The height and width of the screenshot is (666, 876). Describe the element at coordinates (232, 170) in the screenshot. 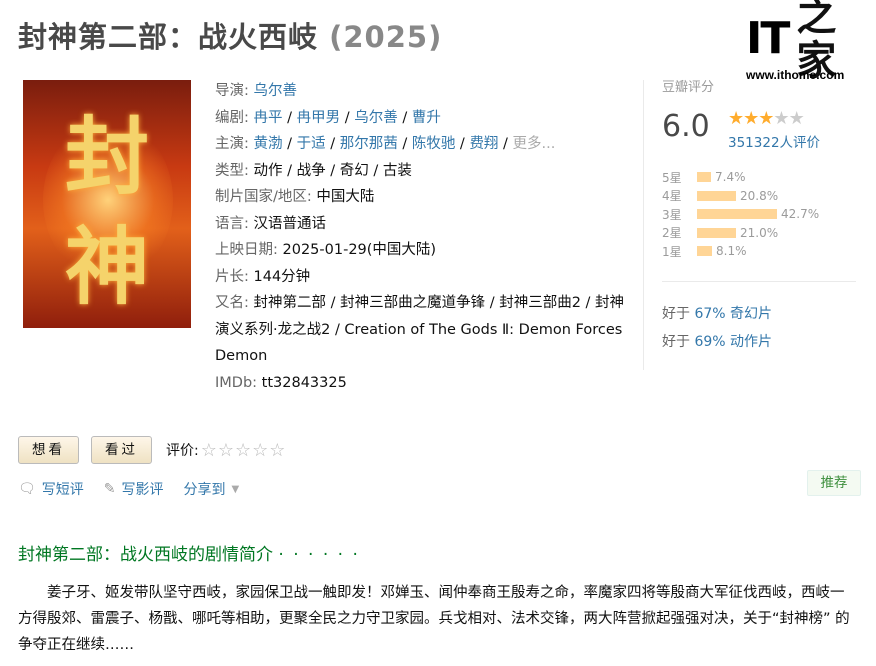

I see `genre-label: 类型:` at that location.